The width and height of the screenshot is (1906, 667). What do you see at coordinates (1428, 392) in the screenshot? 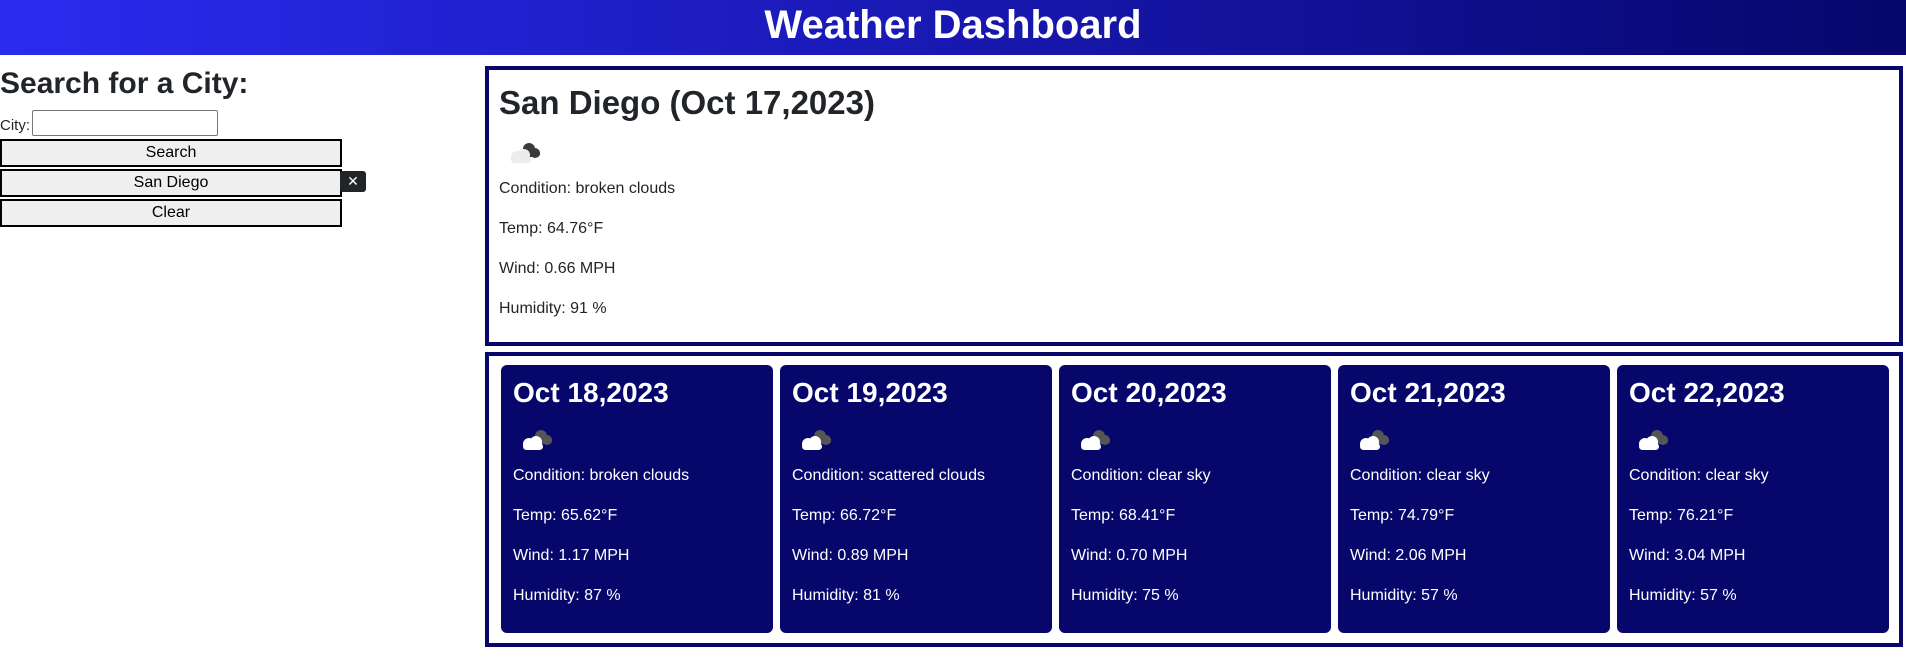
I see `forecast-date: Oct 21,2023` at bounding box center [1428, 392].